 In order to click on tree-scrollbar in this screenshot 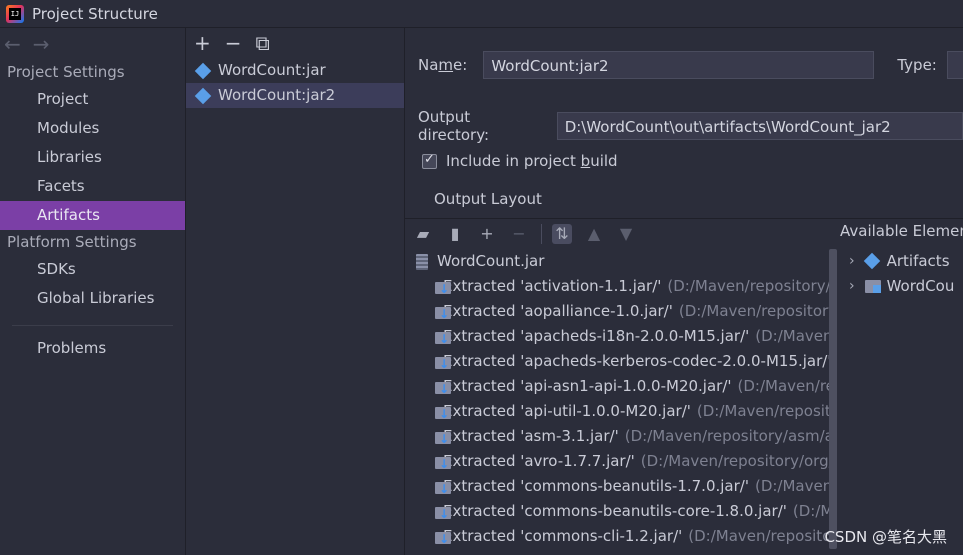, I will do `click(833, 402)`.